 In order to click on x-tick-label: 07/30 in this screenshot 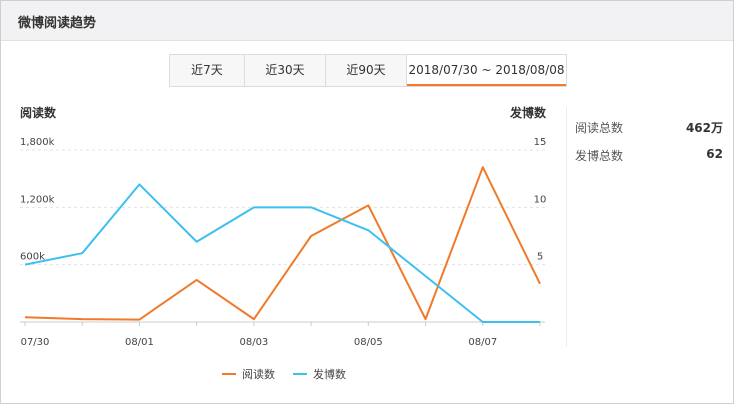, I will do `click(35, 342)`.